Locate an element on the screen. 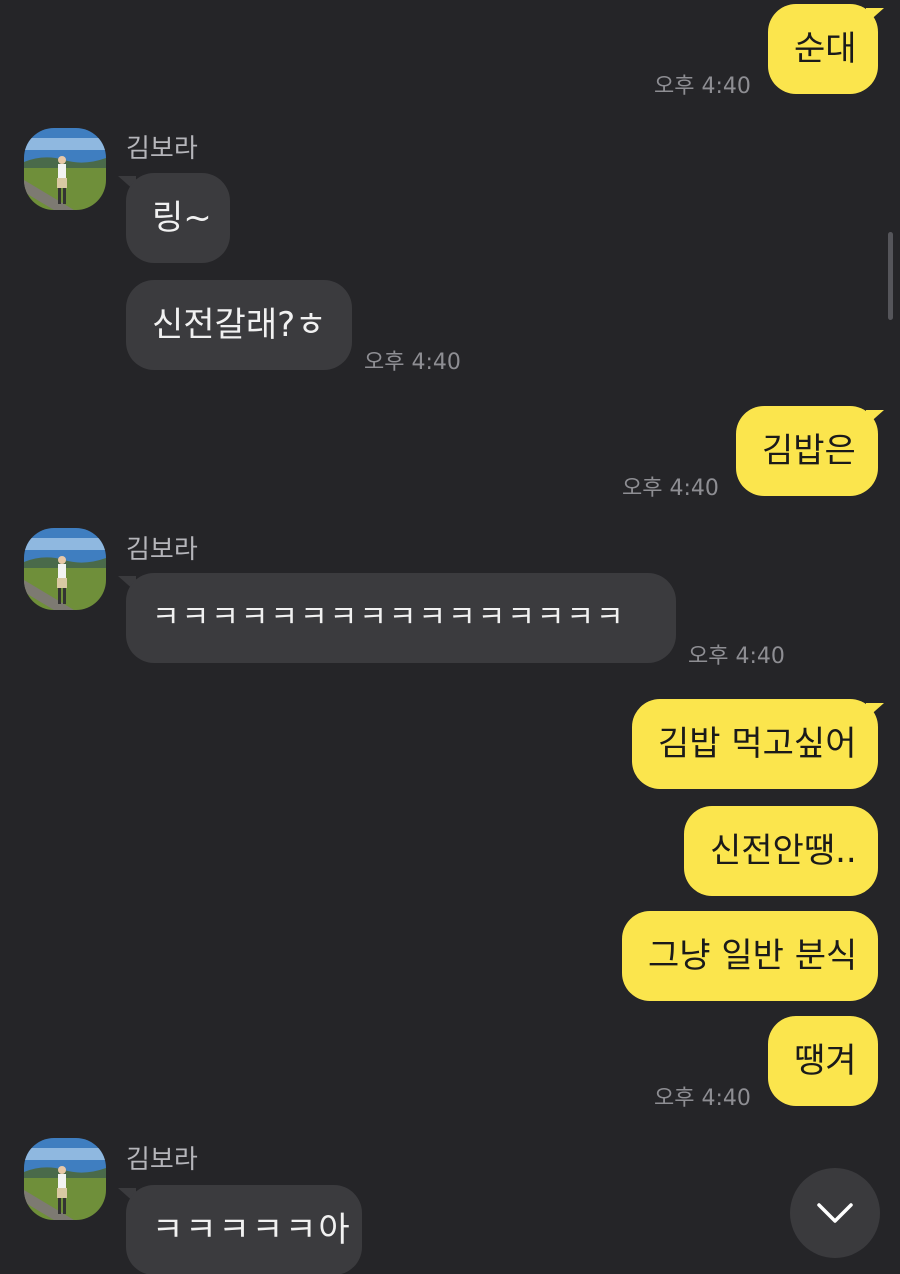 This screenshot has width=900, height=1274. scroll-to-bottom-button is located at coordinates (835, 1213).